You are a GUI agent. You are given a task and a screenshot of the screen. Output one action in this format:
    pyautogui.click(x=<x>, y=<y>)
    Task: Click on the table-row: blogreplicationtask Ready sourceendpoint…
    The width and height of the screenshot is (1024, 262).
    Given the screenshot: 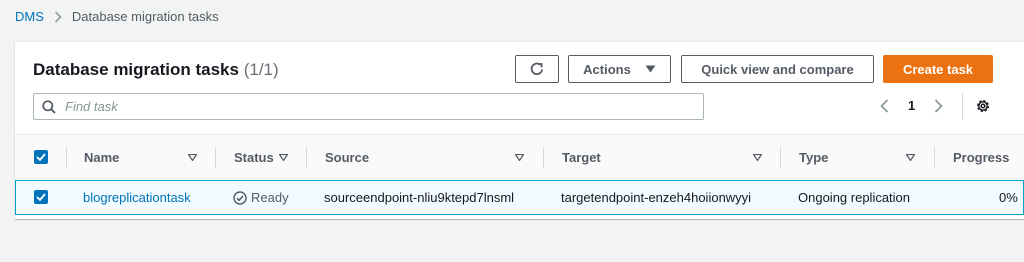 What is the action you would take?
    pyautogui.click(x=519, y=197)
    